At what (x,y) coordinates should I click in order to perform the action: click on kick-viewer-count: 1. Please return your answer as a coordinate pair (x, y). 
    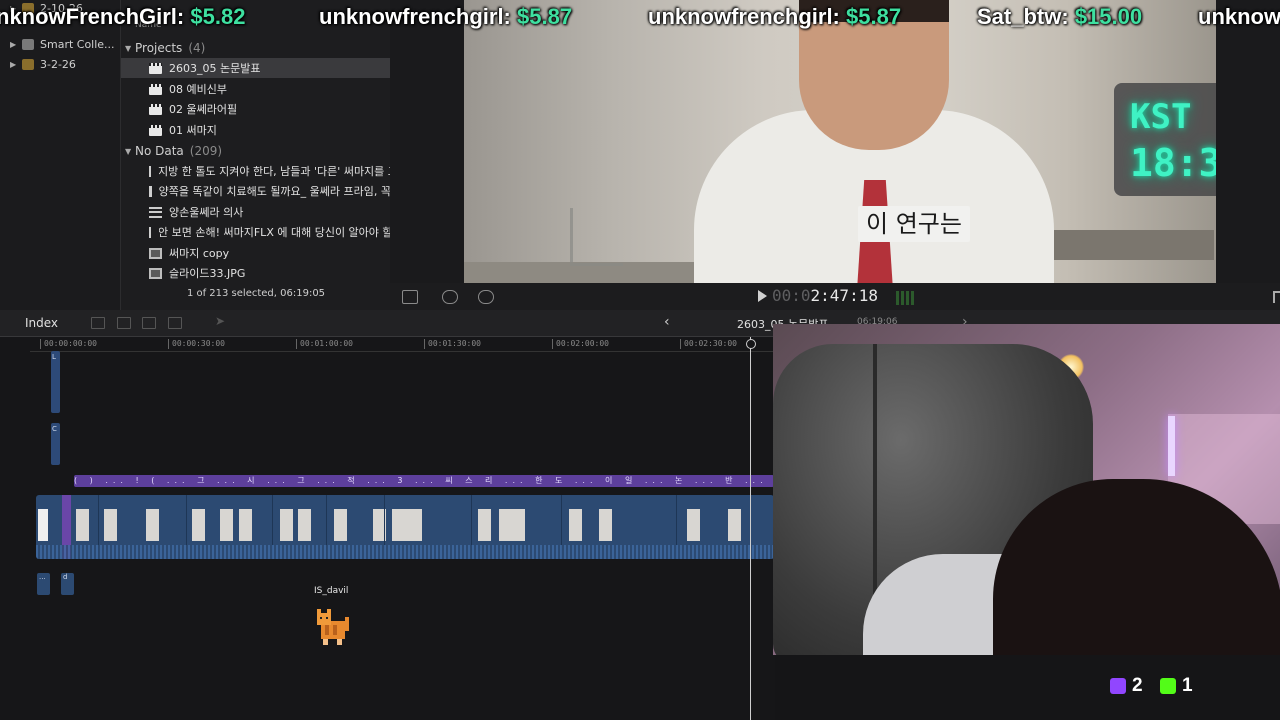
    Looking at the image, I should click on (1176, 686).